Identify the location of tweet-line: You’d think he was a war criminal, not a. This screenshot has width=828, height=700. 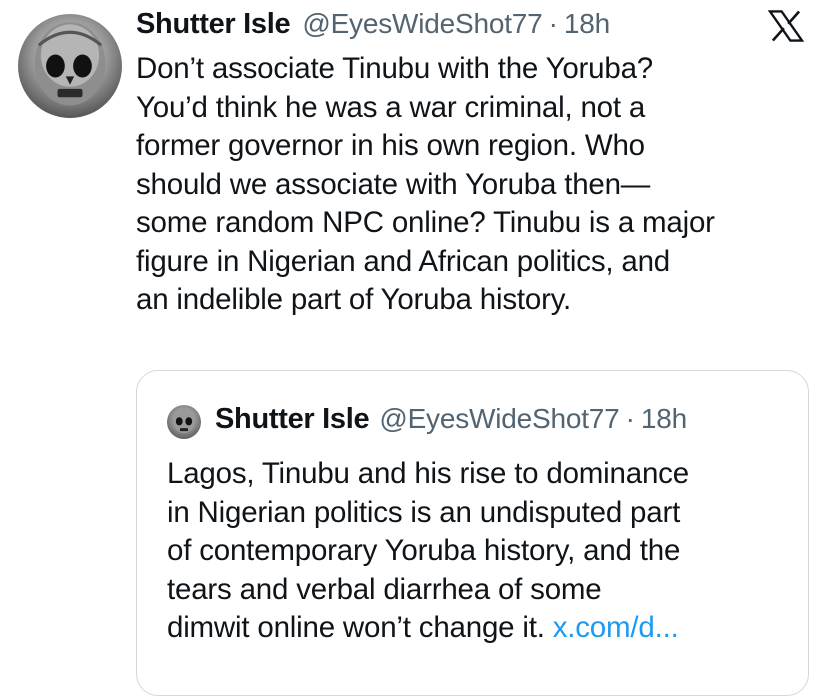
(391, 107).